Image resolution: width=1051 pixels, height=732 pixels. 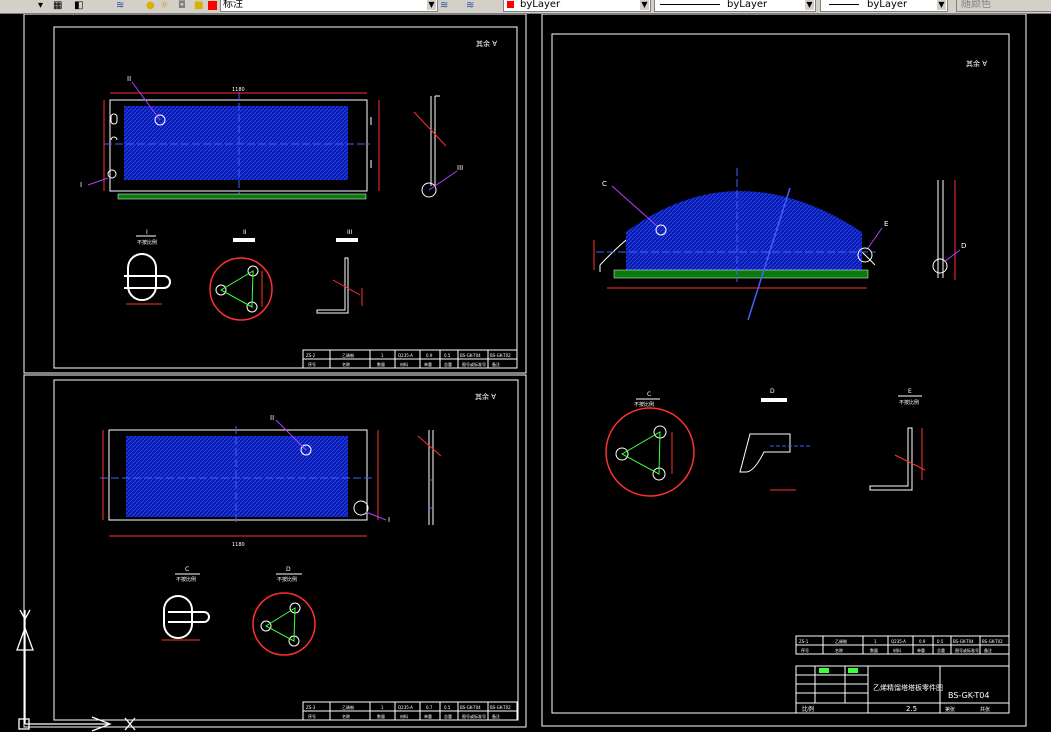 What do you see at coordinates (887, 5) in the screenshot?
I see `lineweight-value: byLayer` at bounding box center [887, 5].